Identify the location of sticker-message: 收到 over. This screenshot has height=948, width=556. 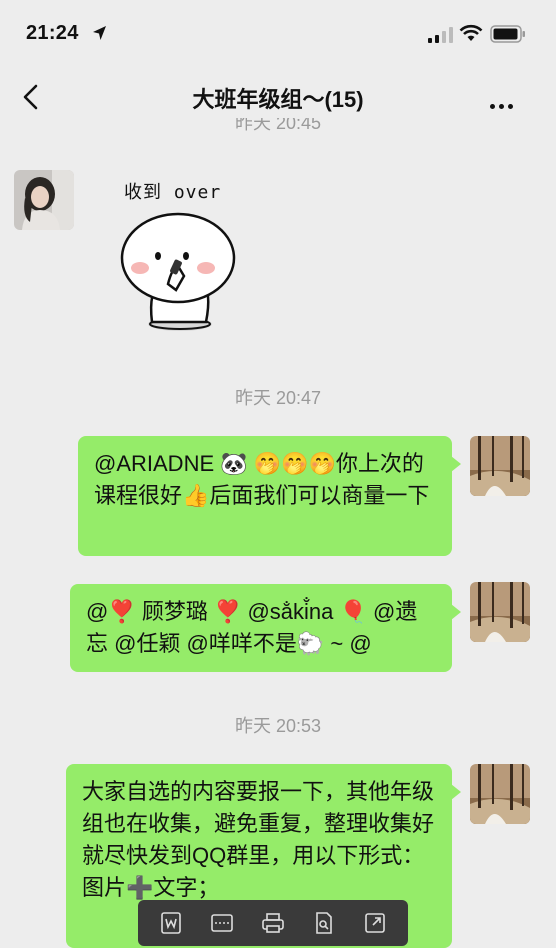
(180, 255).